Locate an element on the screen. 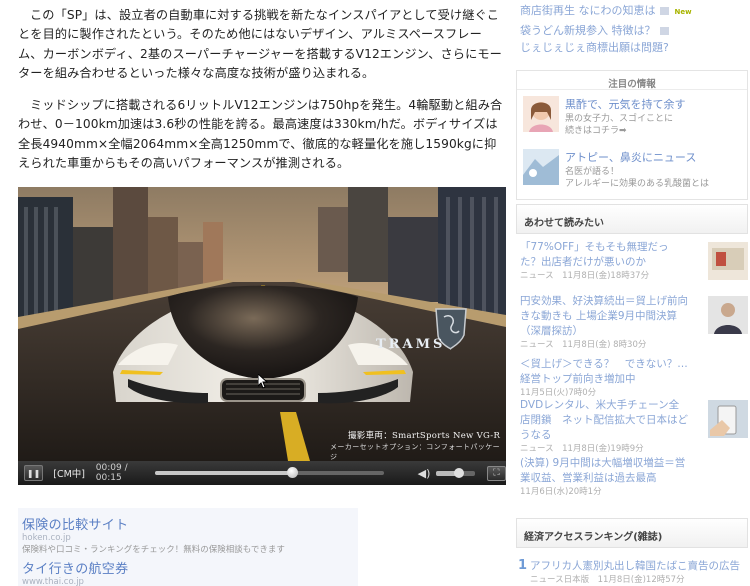  ad-url: www.thai.co.jp is located at coordinates (53, 581).